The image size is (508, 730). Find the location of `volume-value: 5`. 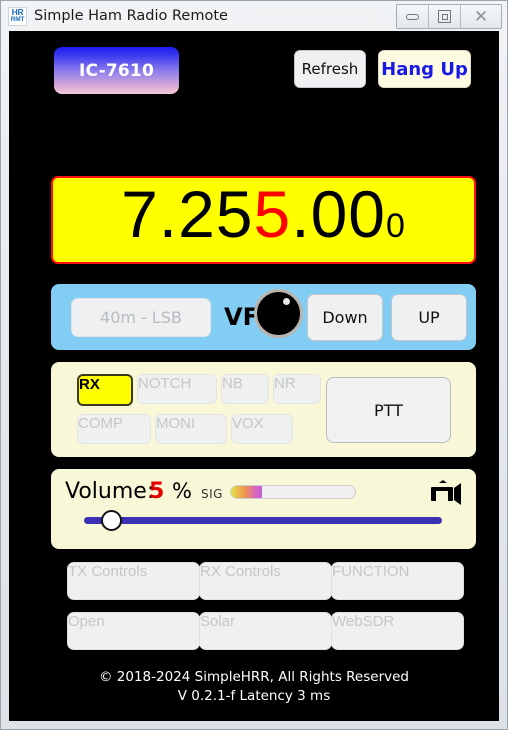

volume-value: 5 is located at coordinates (157, 491).